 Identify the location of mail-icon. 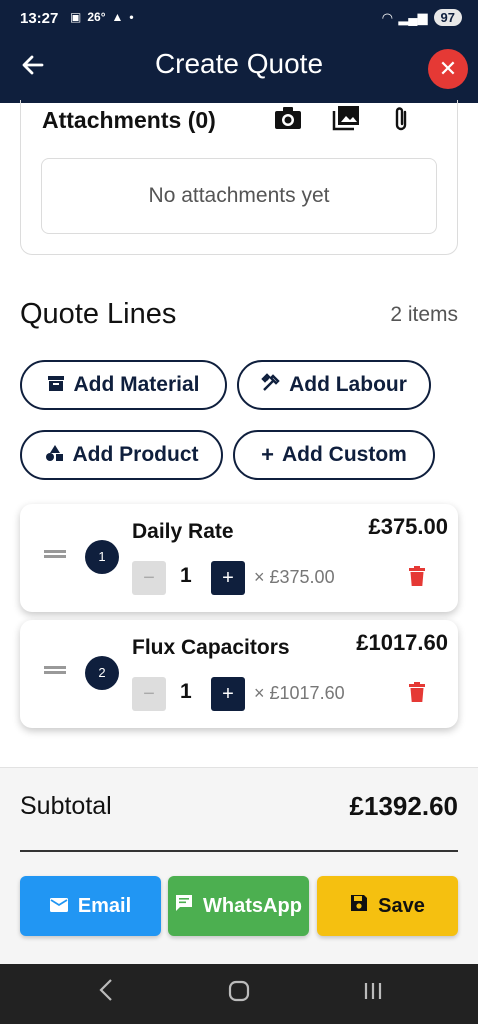
(58, 906).